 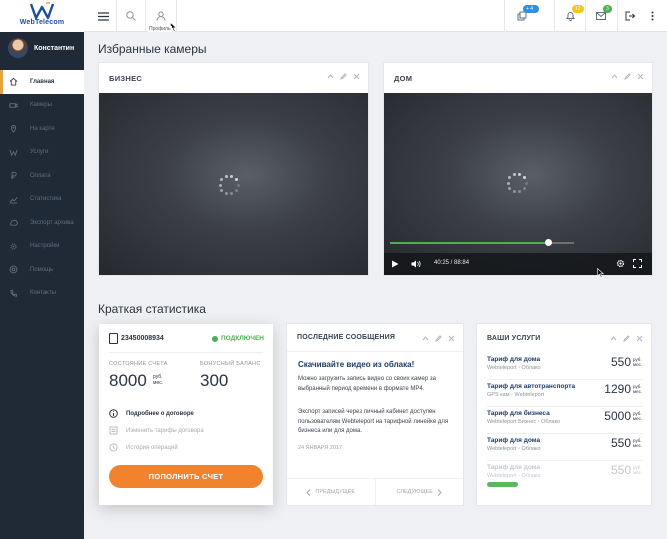 What do you see at coordinates (516, 395) in the screenshot?
I see `service-provider: GPS кам ◦ Webteleport` at bounding box center [516, 395].